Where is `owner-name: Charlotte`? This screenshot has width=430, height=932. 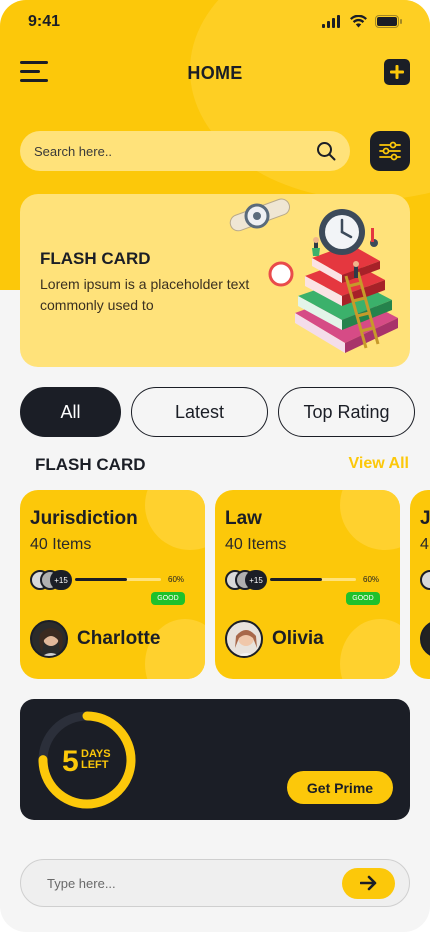
owner-name: Charlotte is located at coordinates (119, 638).